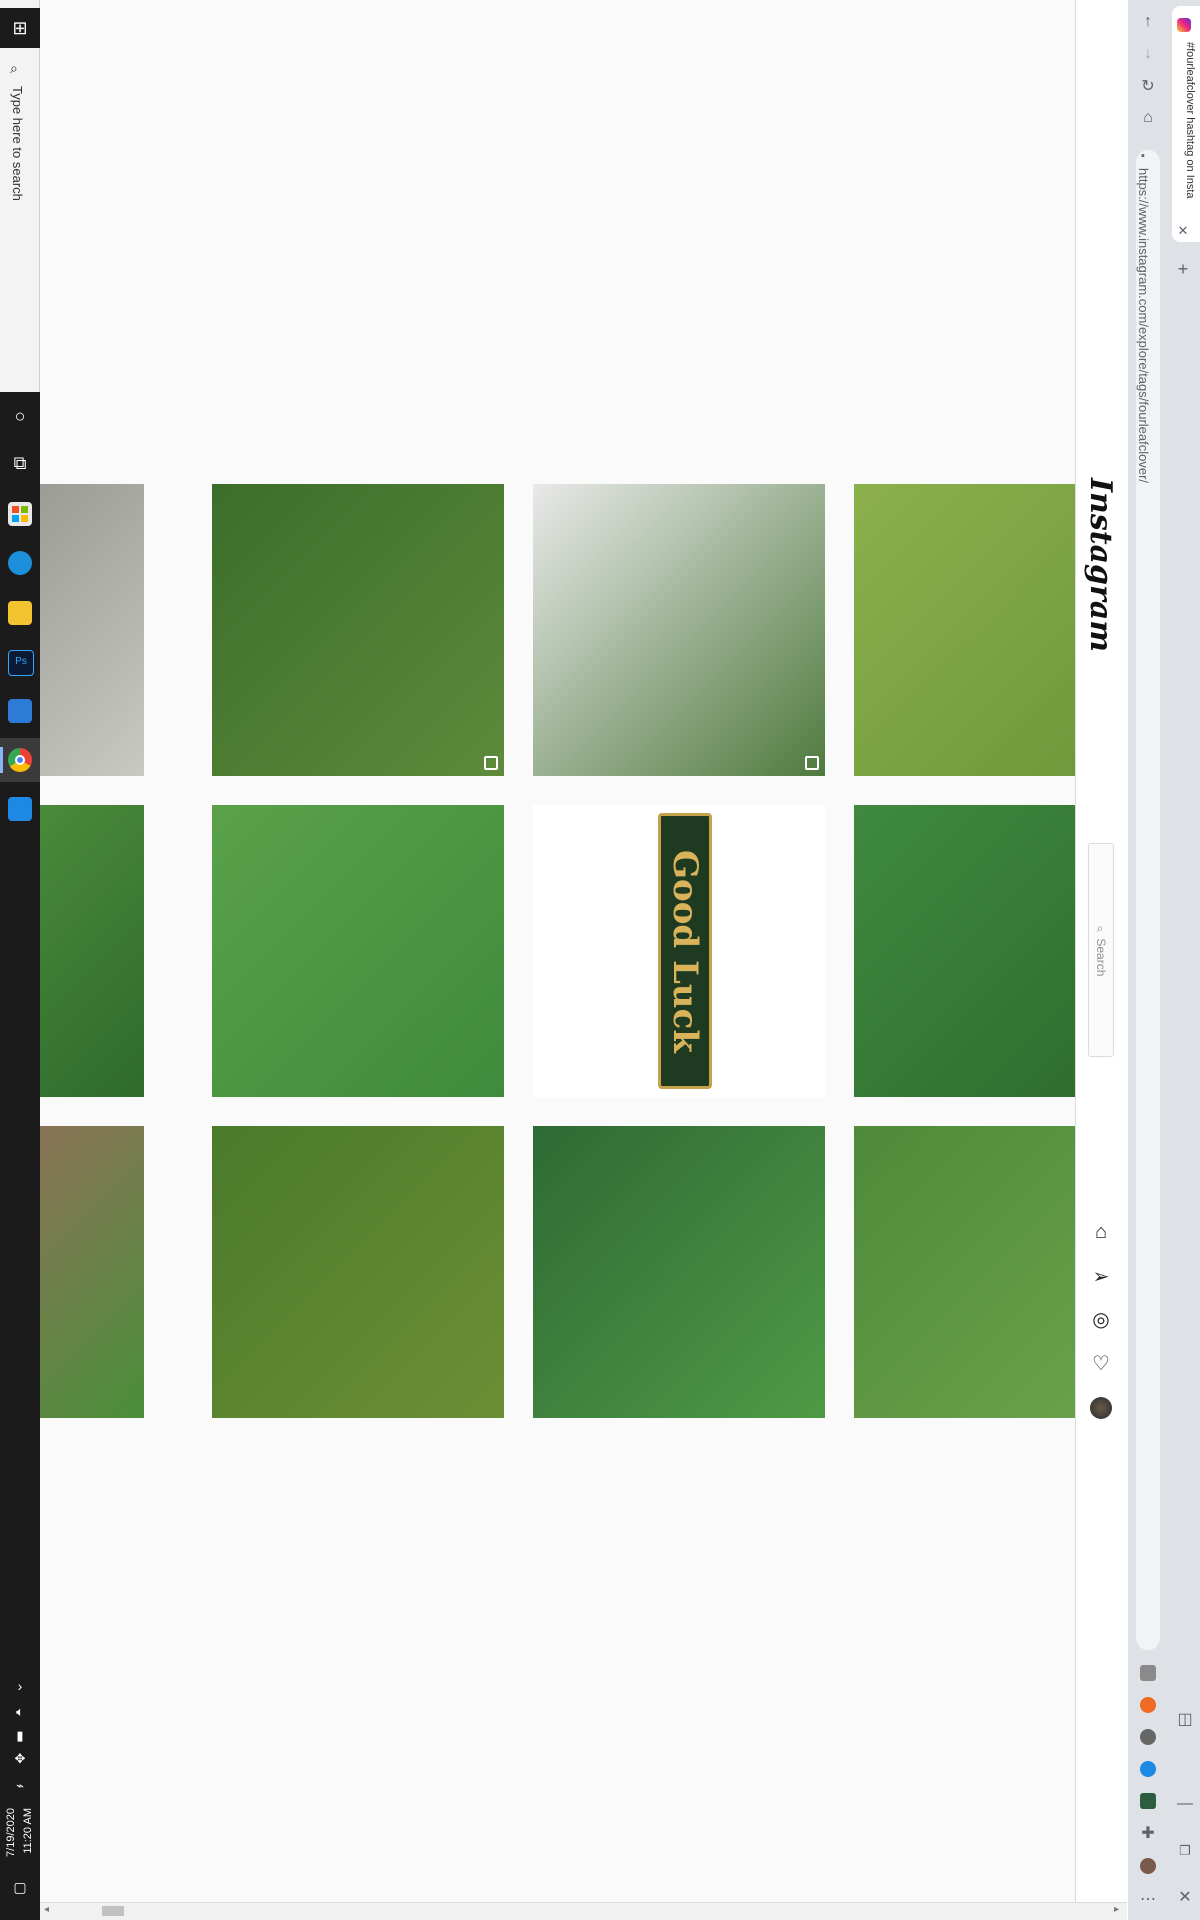 The image size is (1200, 1920). Describe the element at coordinates (20, 28) in the screenshot. I see `windows-start-icon: ⊞` at that location.